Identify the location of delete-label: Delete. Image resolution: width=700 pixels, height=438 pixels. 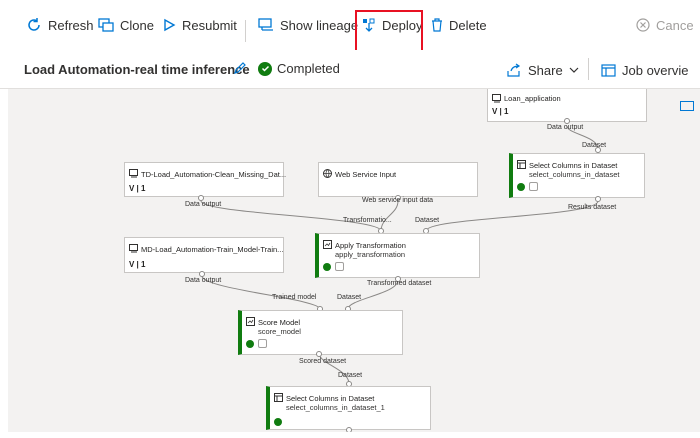
(468, 25).